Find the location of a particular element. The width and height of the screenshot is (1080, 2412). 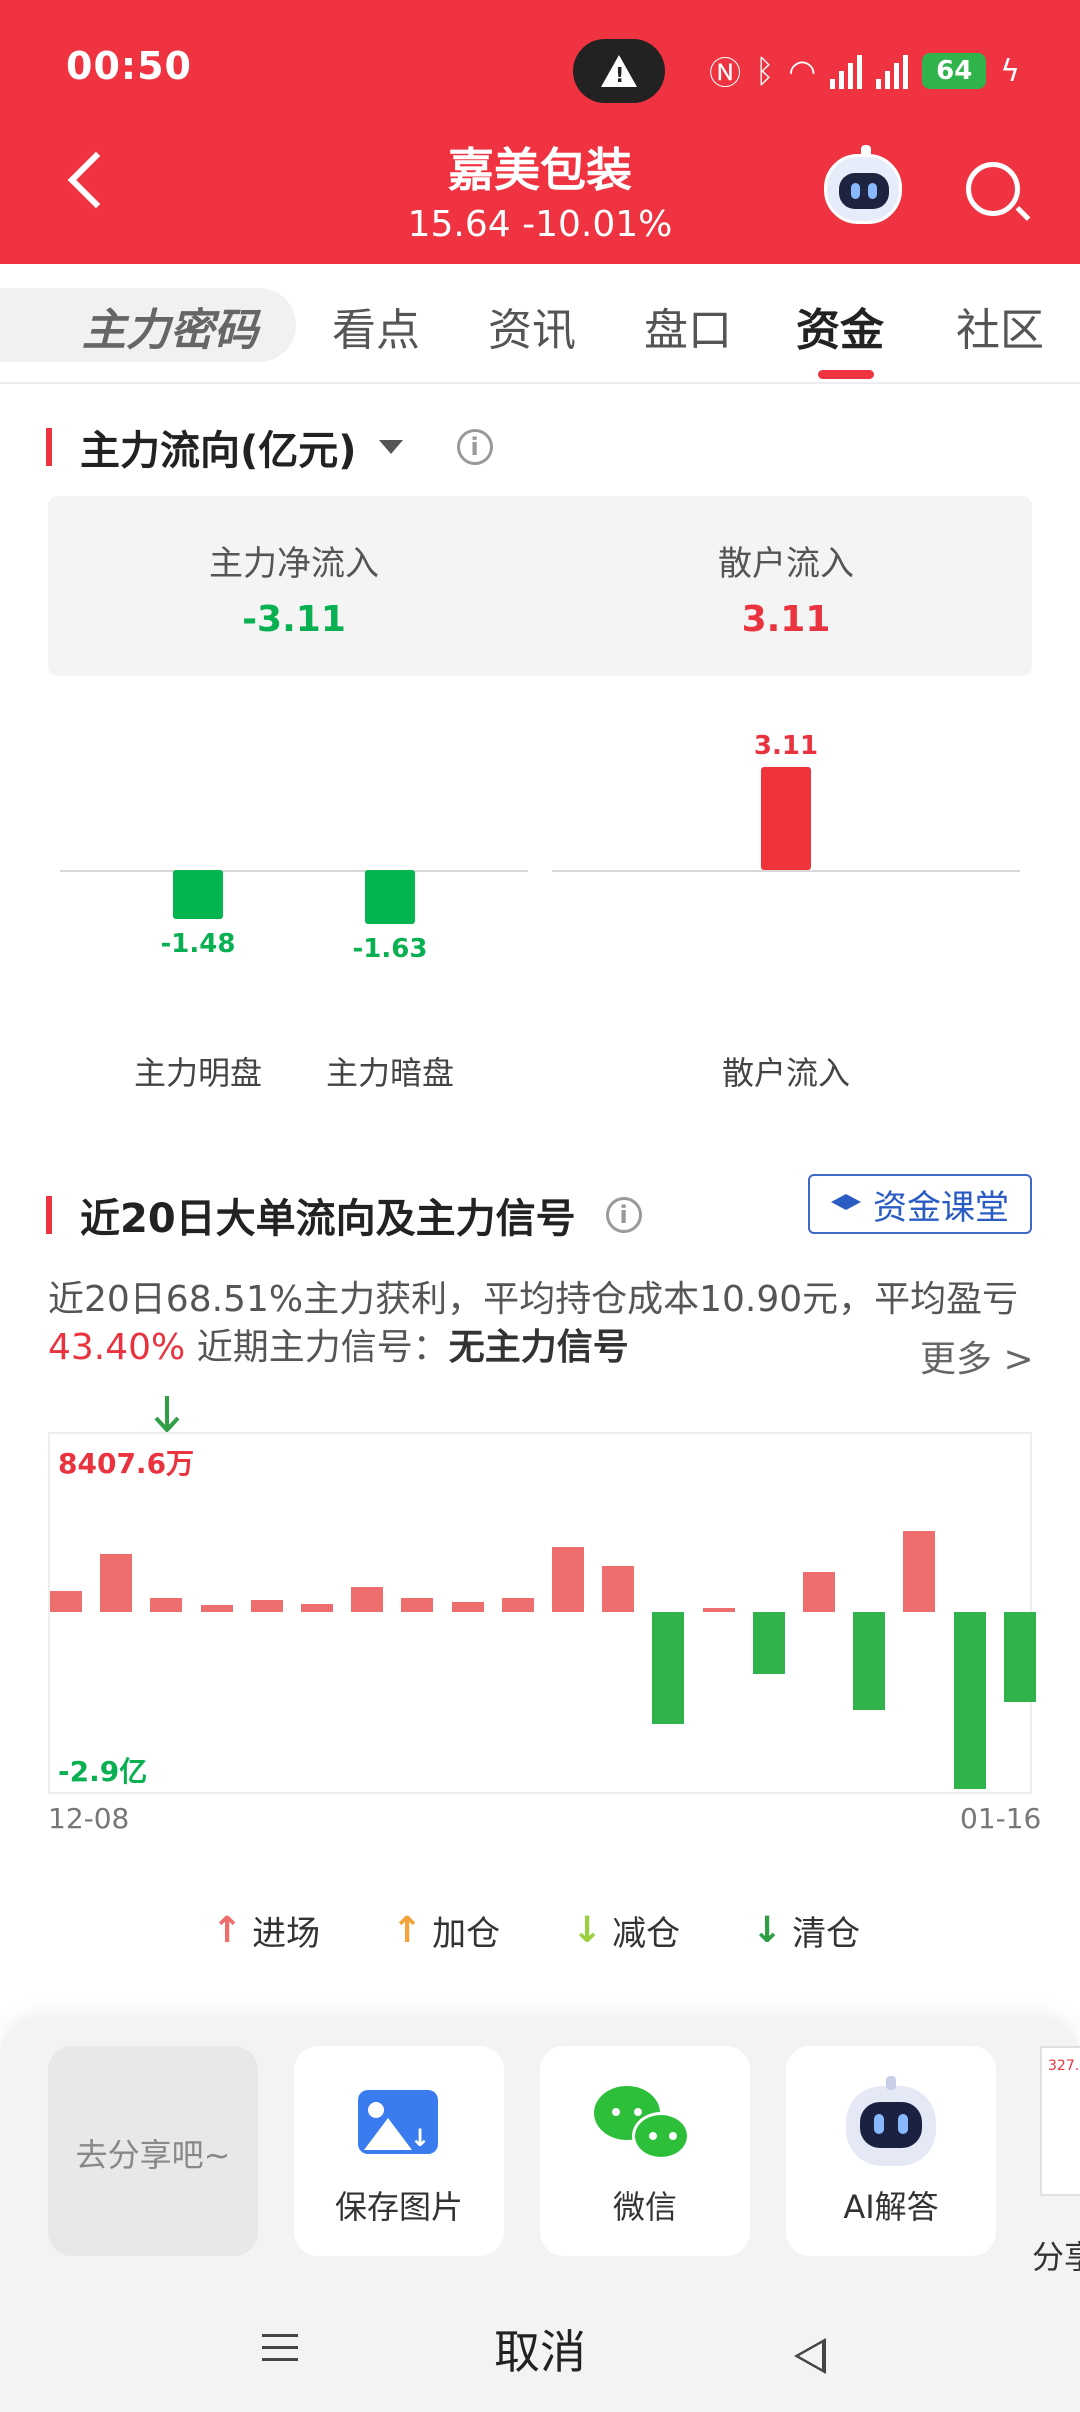

share-label: 分享 is located at coordinates (1056, 2255).